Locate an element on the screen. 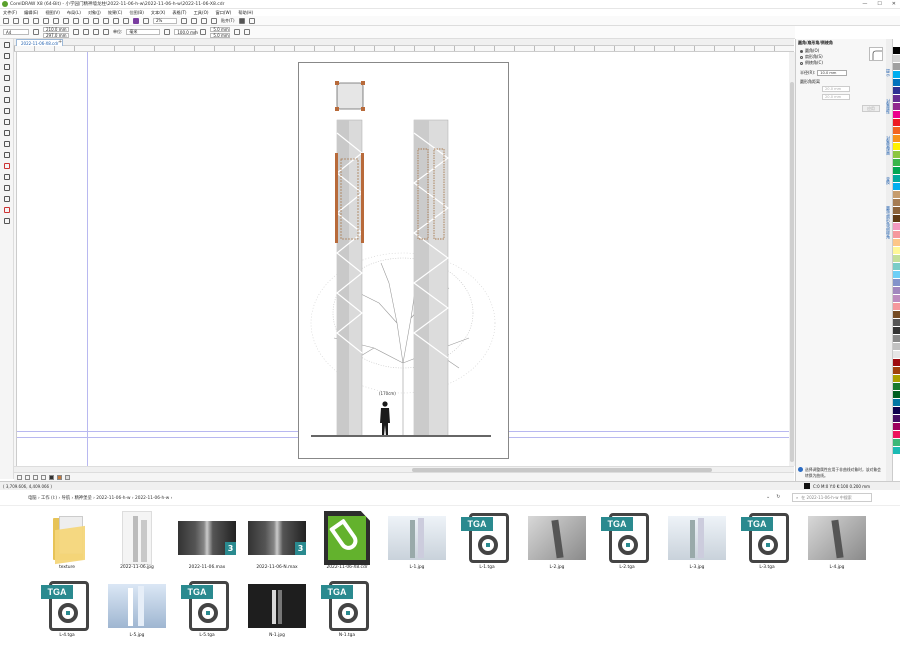 Image resolution: width=900 pixels, height=647 pixels. fill-outline-info: C:0 M:0 Y:0 K:100 0.200 mm is located at coordinates (837, 486).